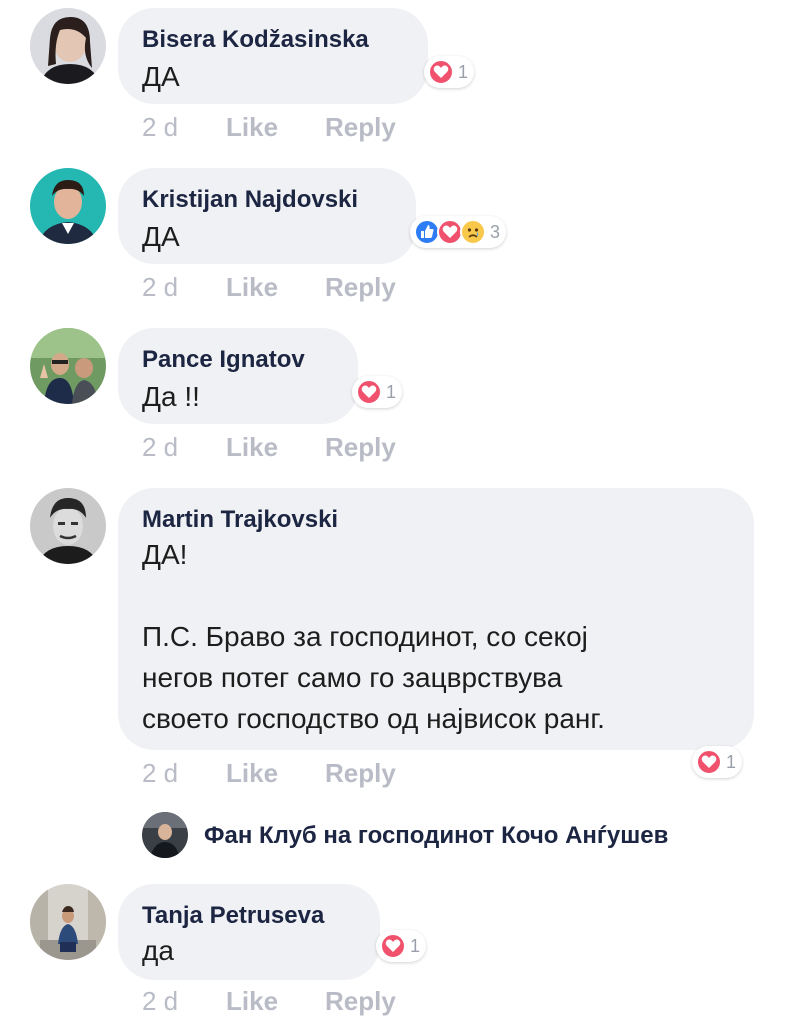  I want to click on comment-text: да, so click(158, 950).